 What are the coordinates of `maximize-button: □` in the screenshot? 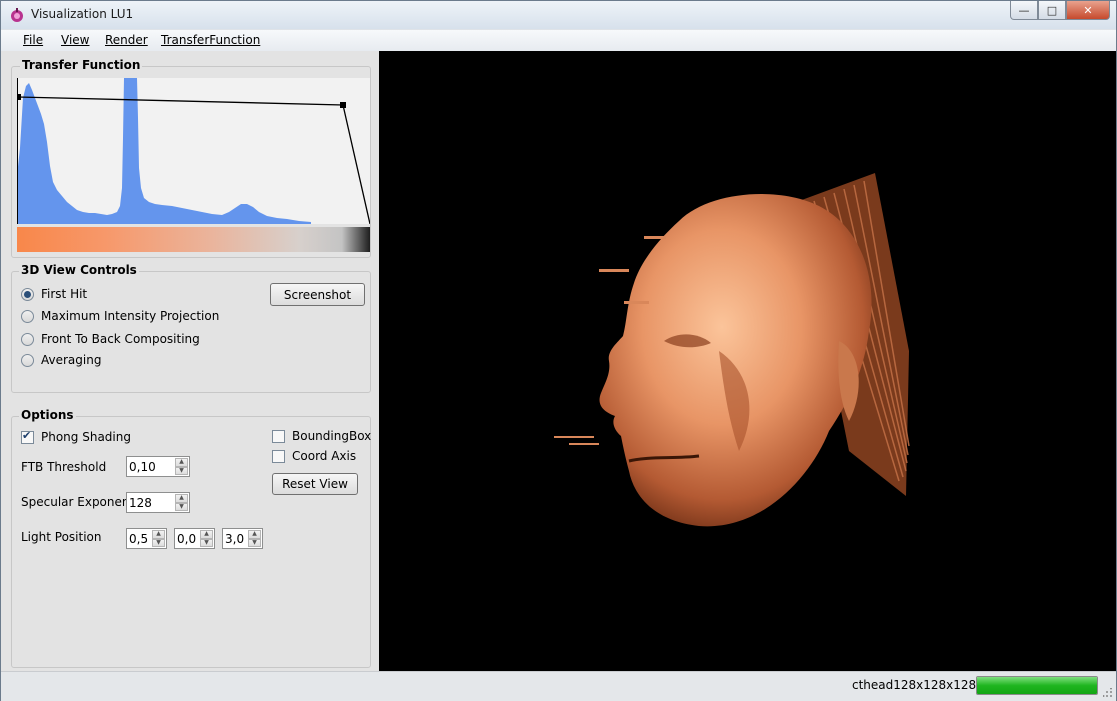 It's located at (1052, 10).